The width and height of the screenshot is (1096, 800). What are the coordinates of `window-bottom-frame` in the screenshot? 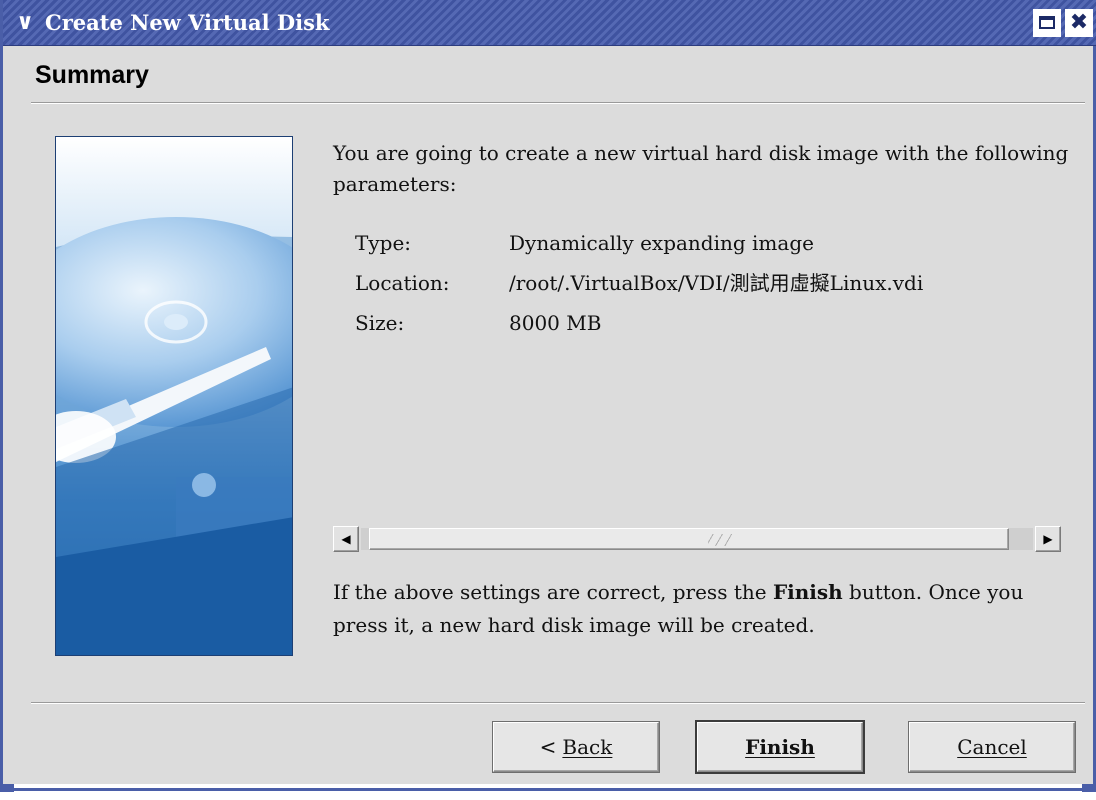 It's located at (548, 792).